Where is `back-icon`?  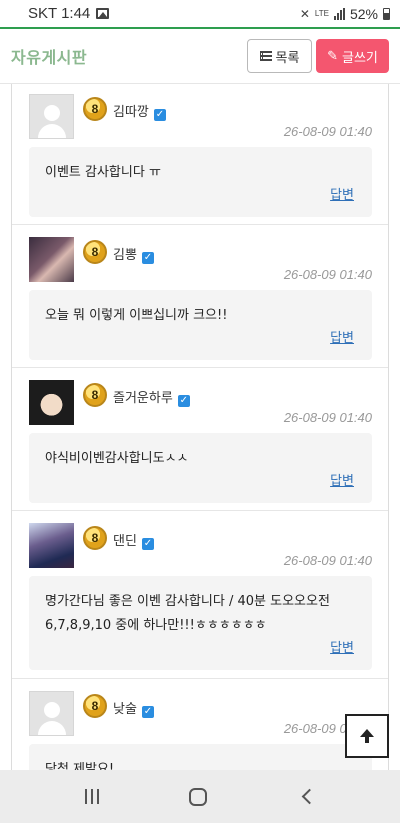
back-icon is located at coordinates (309, 796).